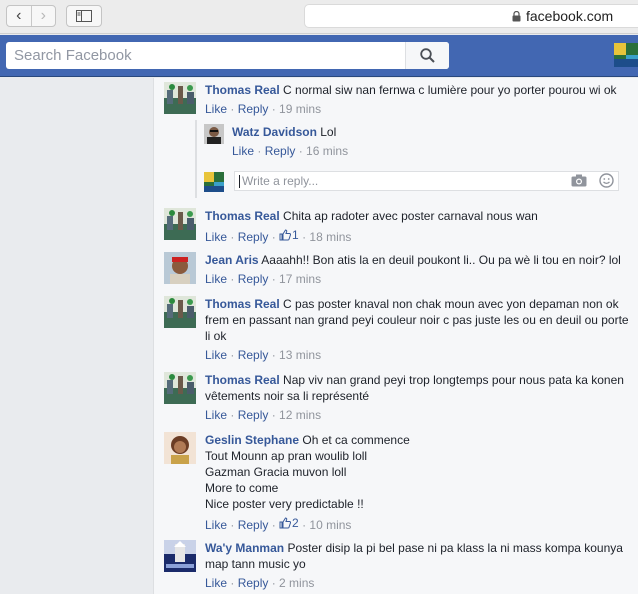 The height and width of the screenshot is (594, 638). I want to click on nav-button-group: ‹ ›, so click(31, 16).